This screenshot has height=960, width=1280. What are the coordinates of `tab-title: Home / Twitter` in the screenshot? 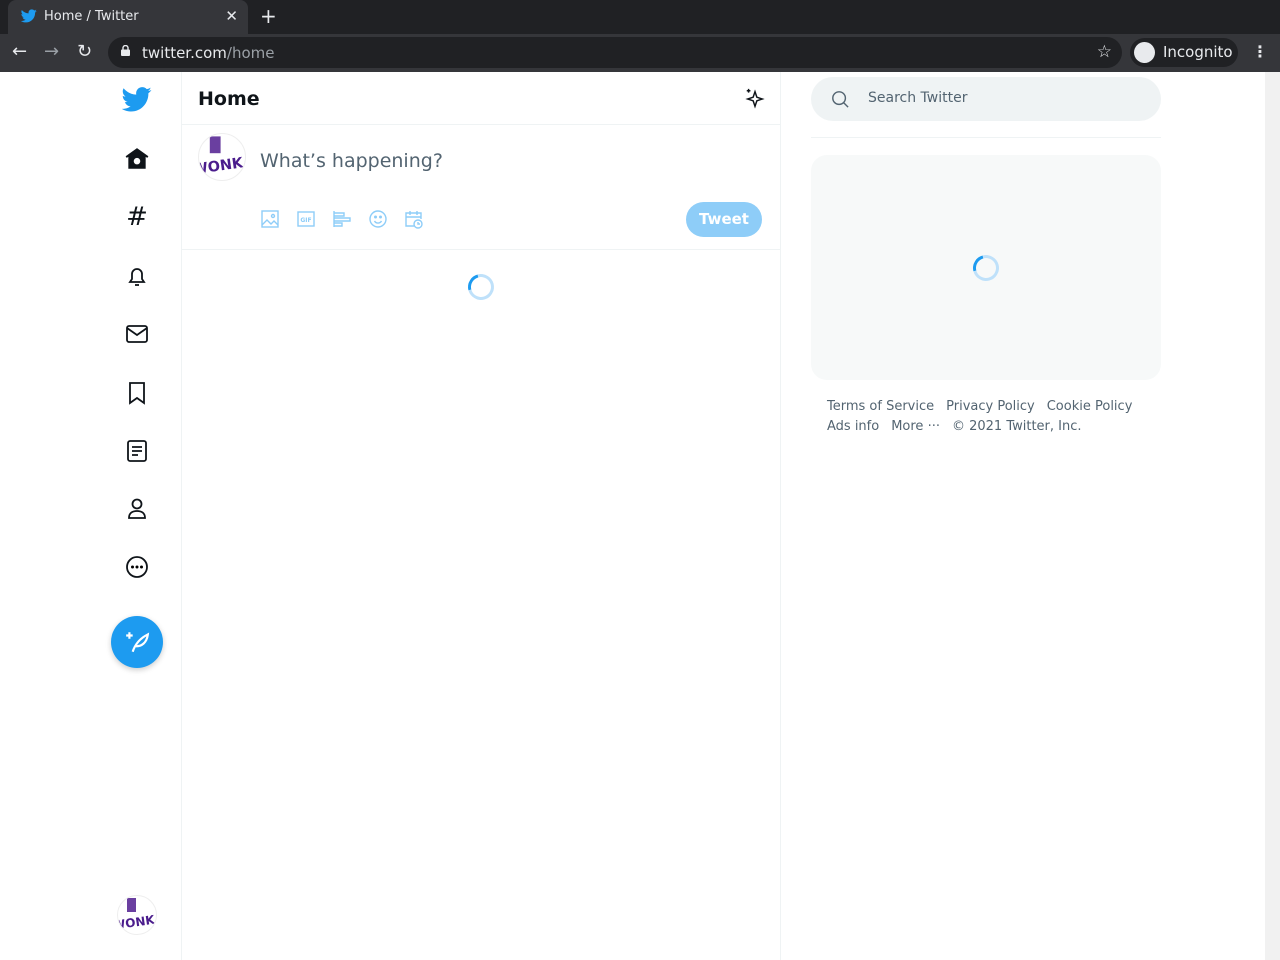 It's located at (91, 16).